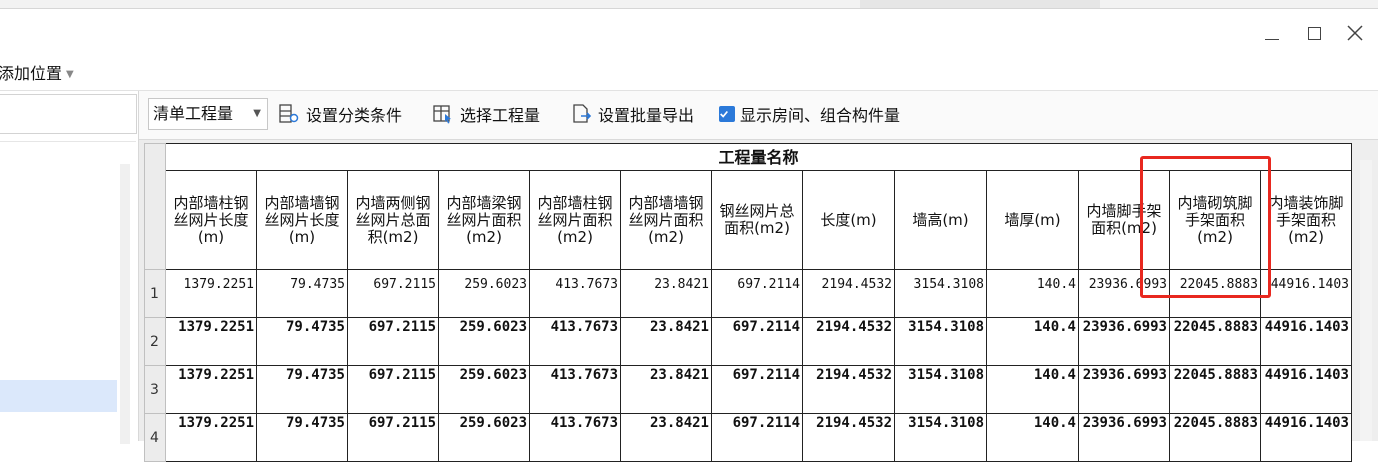  Describe the element at coordinates (68, 114) in the screenshot. I see `left-panel-filter` at that location.